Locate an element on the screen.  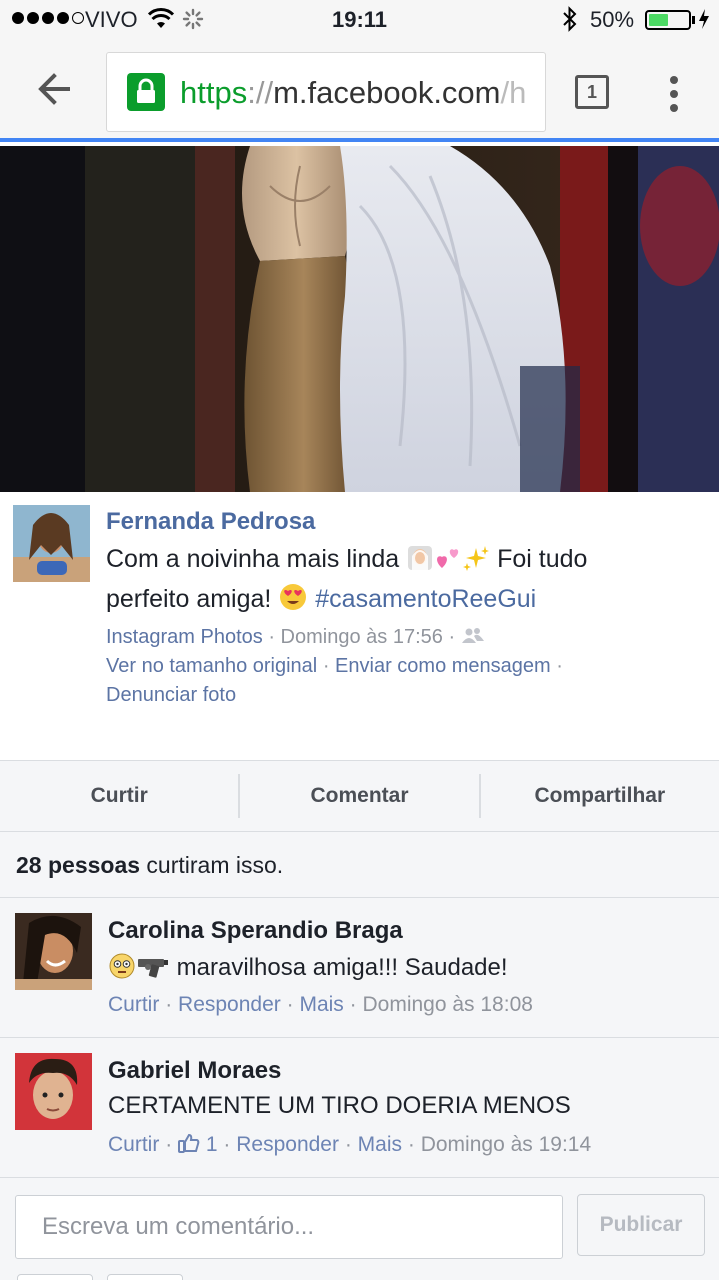
send-as-message-link: Enviar como mensagem is located at coordinates (443, 666).